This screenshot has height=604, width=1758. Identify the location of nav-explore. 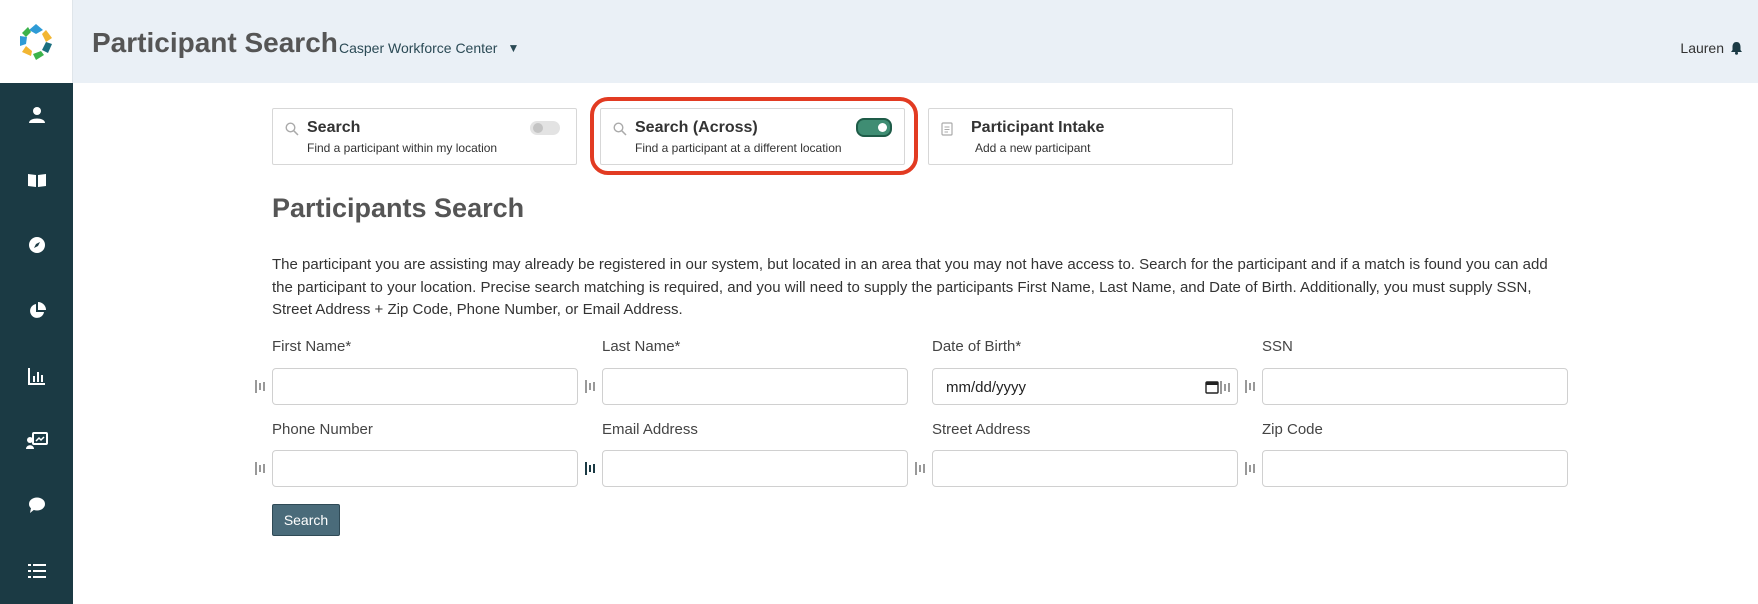
(36, 245).